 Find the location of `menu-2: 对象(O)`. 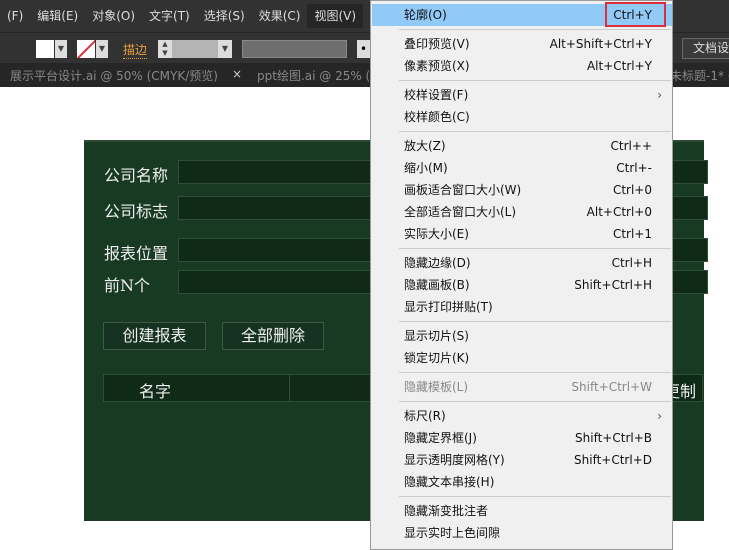

menu-2: 对象(O) is located at coordinates (113, 16).